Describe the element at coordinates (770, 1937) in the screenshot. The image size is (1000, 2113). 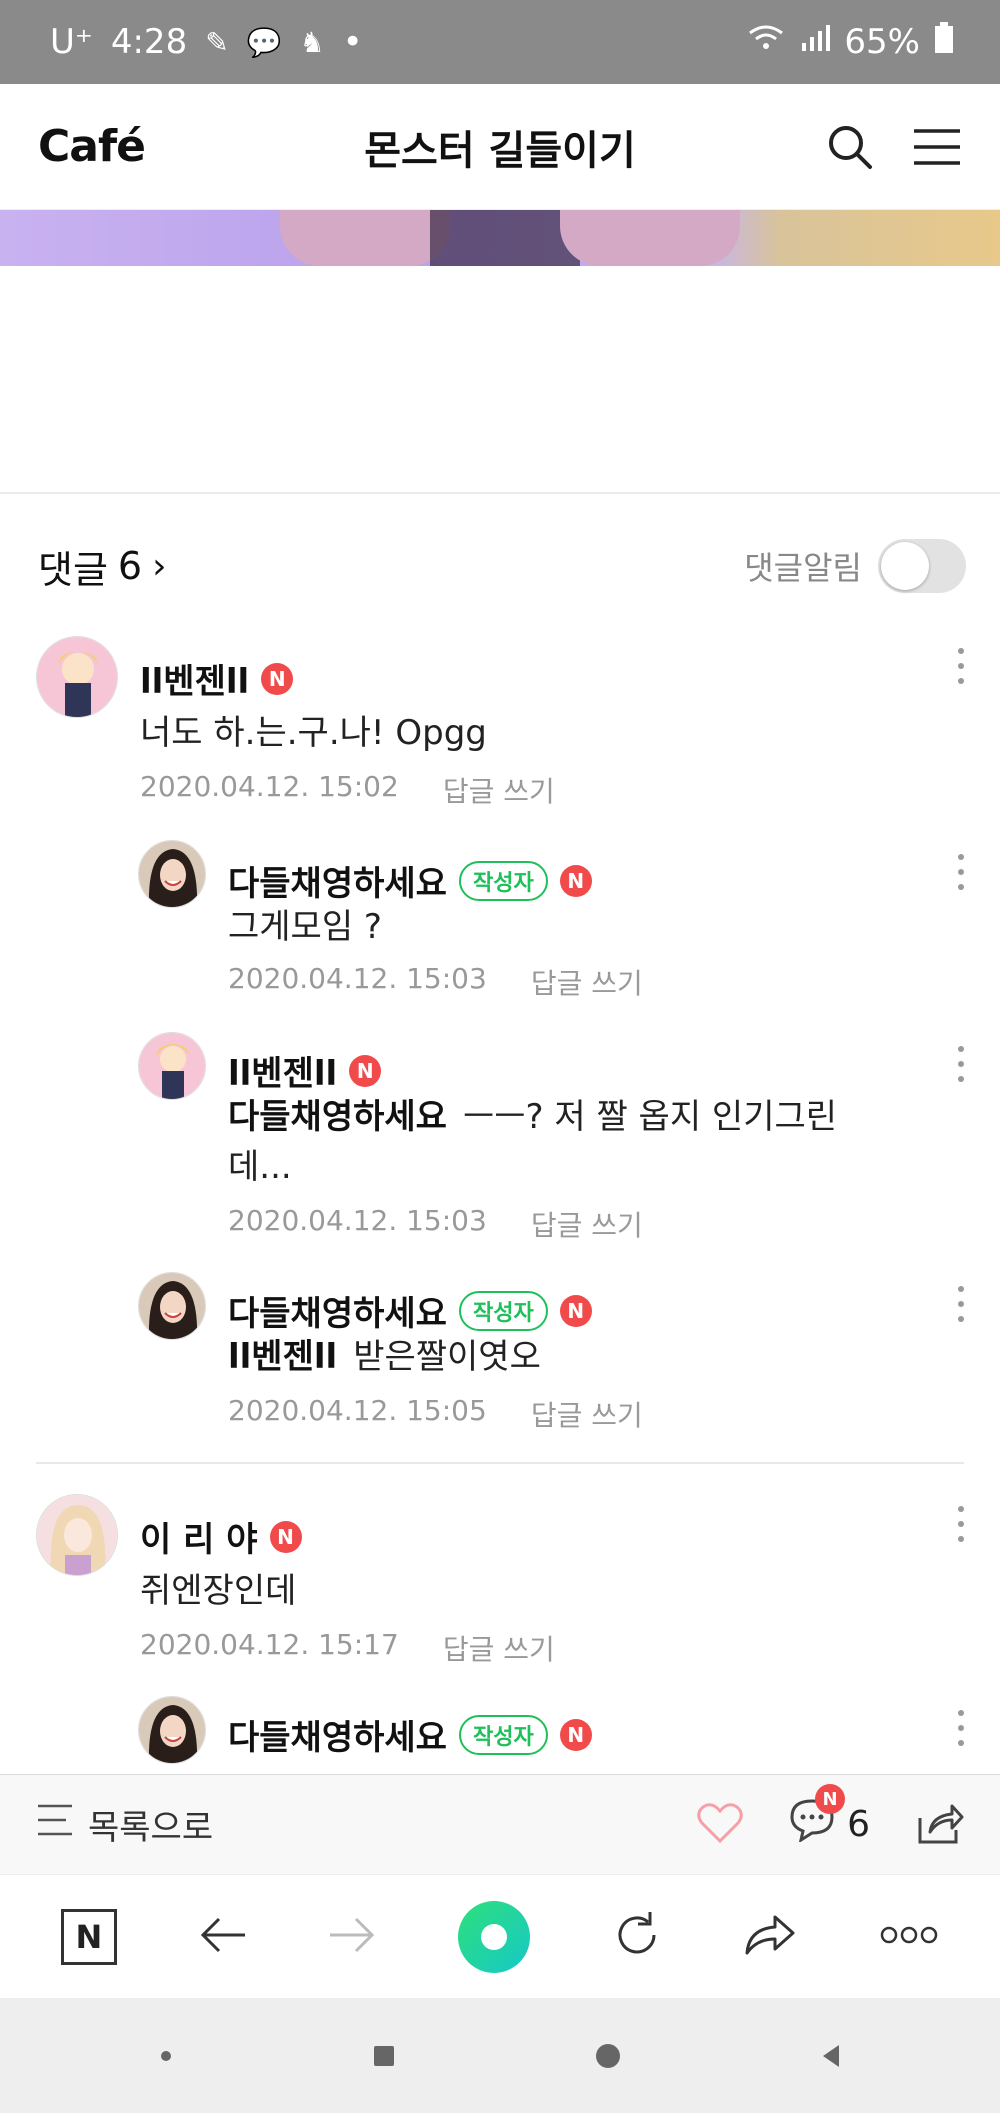
I see `share-arrow-icon` at that location.